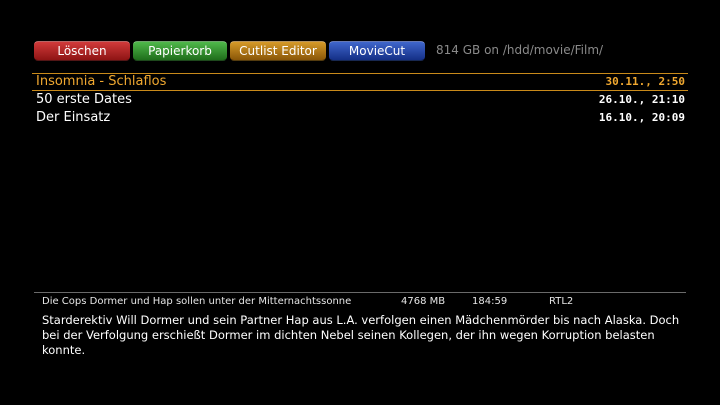  What do you see at coordinates (641, 99) in the screenshot?
I see `movie-date: 26.10., 21:10` at bounding box center [641, 99].